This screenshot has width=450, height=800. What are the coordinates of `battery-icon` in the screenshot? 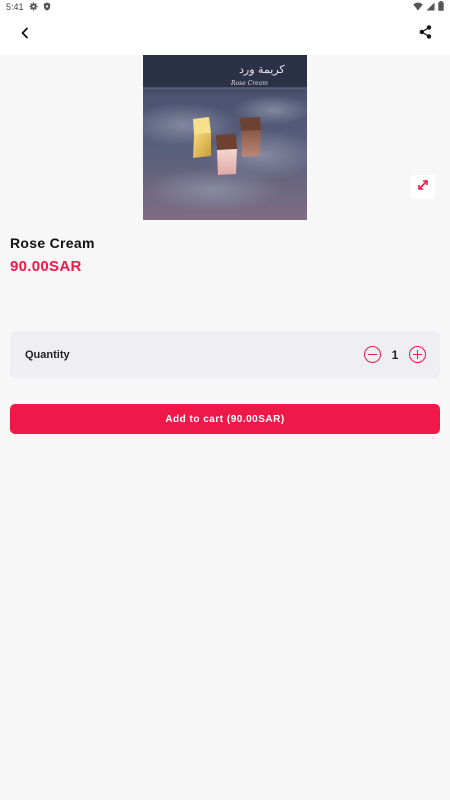 It's located at (441, 7).